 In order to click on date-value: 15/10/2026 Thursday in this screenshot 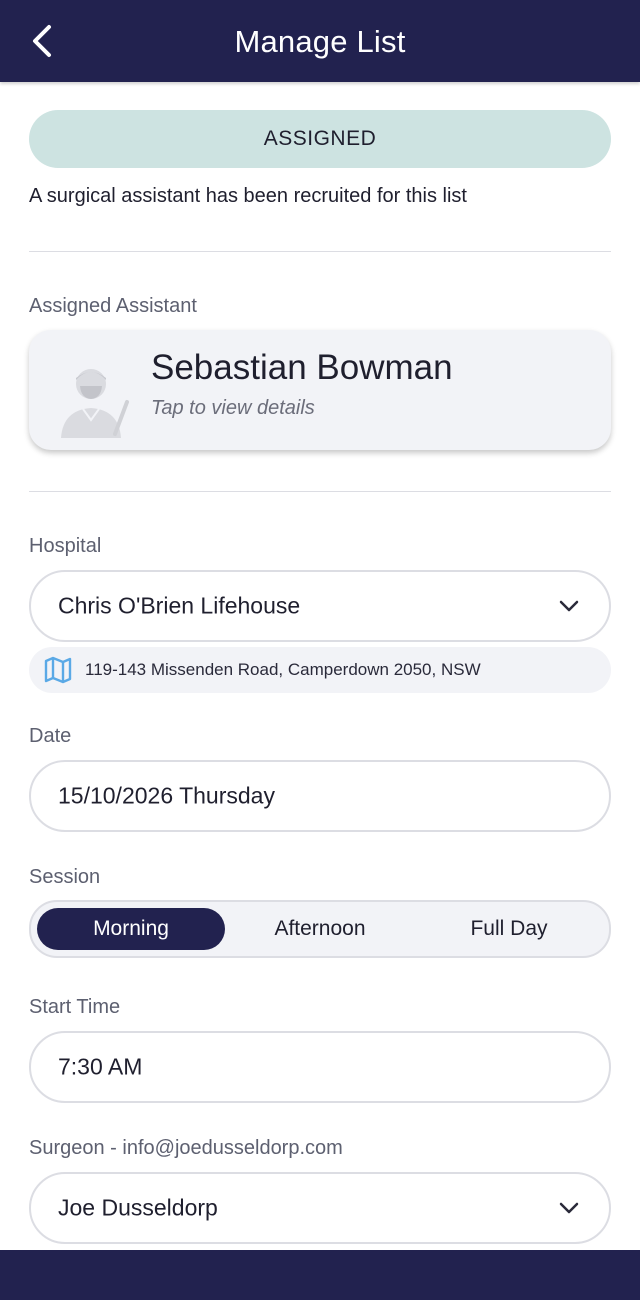, I will do `click(166, 795)`.